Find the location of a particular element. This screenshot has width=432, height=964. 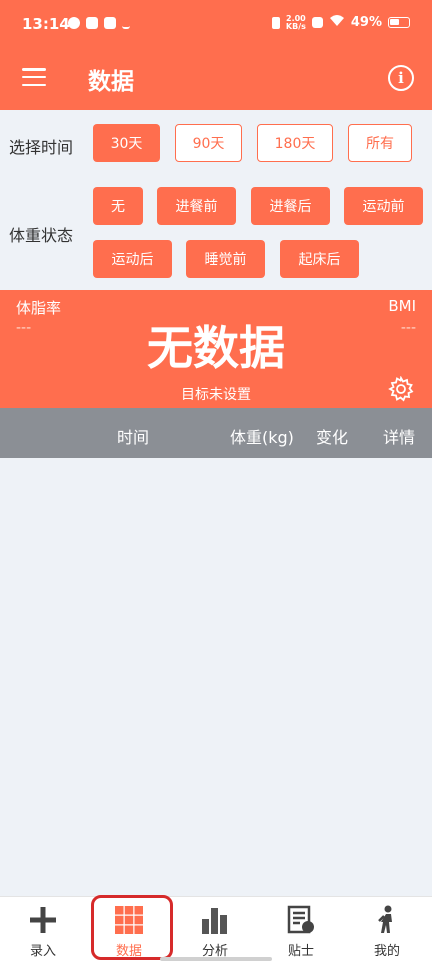

nav-item-profile: 我的 is located at coordinates (387, 930).